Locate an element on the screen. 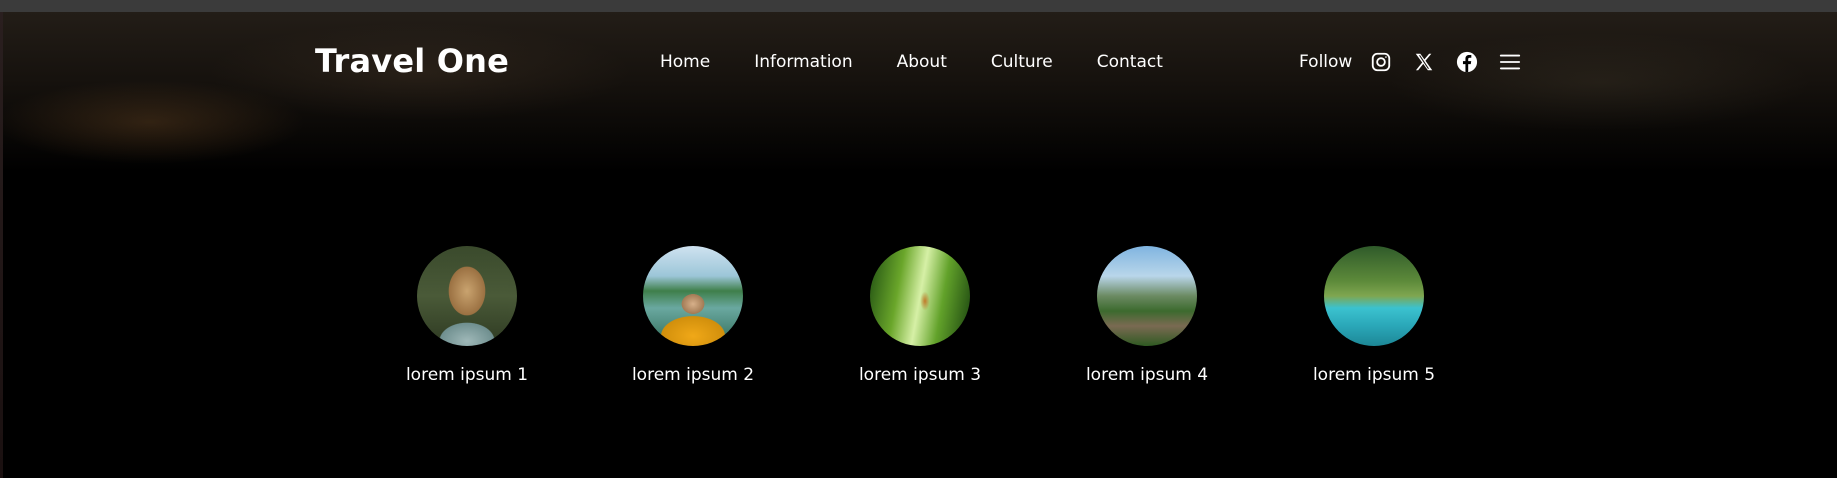  facebook-icon is located at coordinates (1467, 62).